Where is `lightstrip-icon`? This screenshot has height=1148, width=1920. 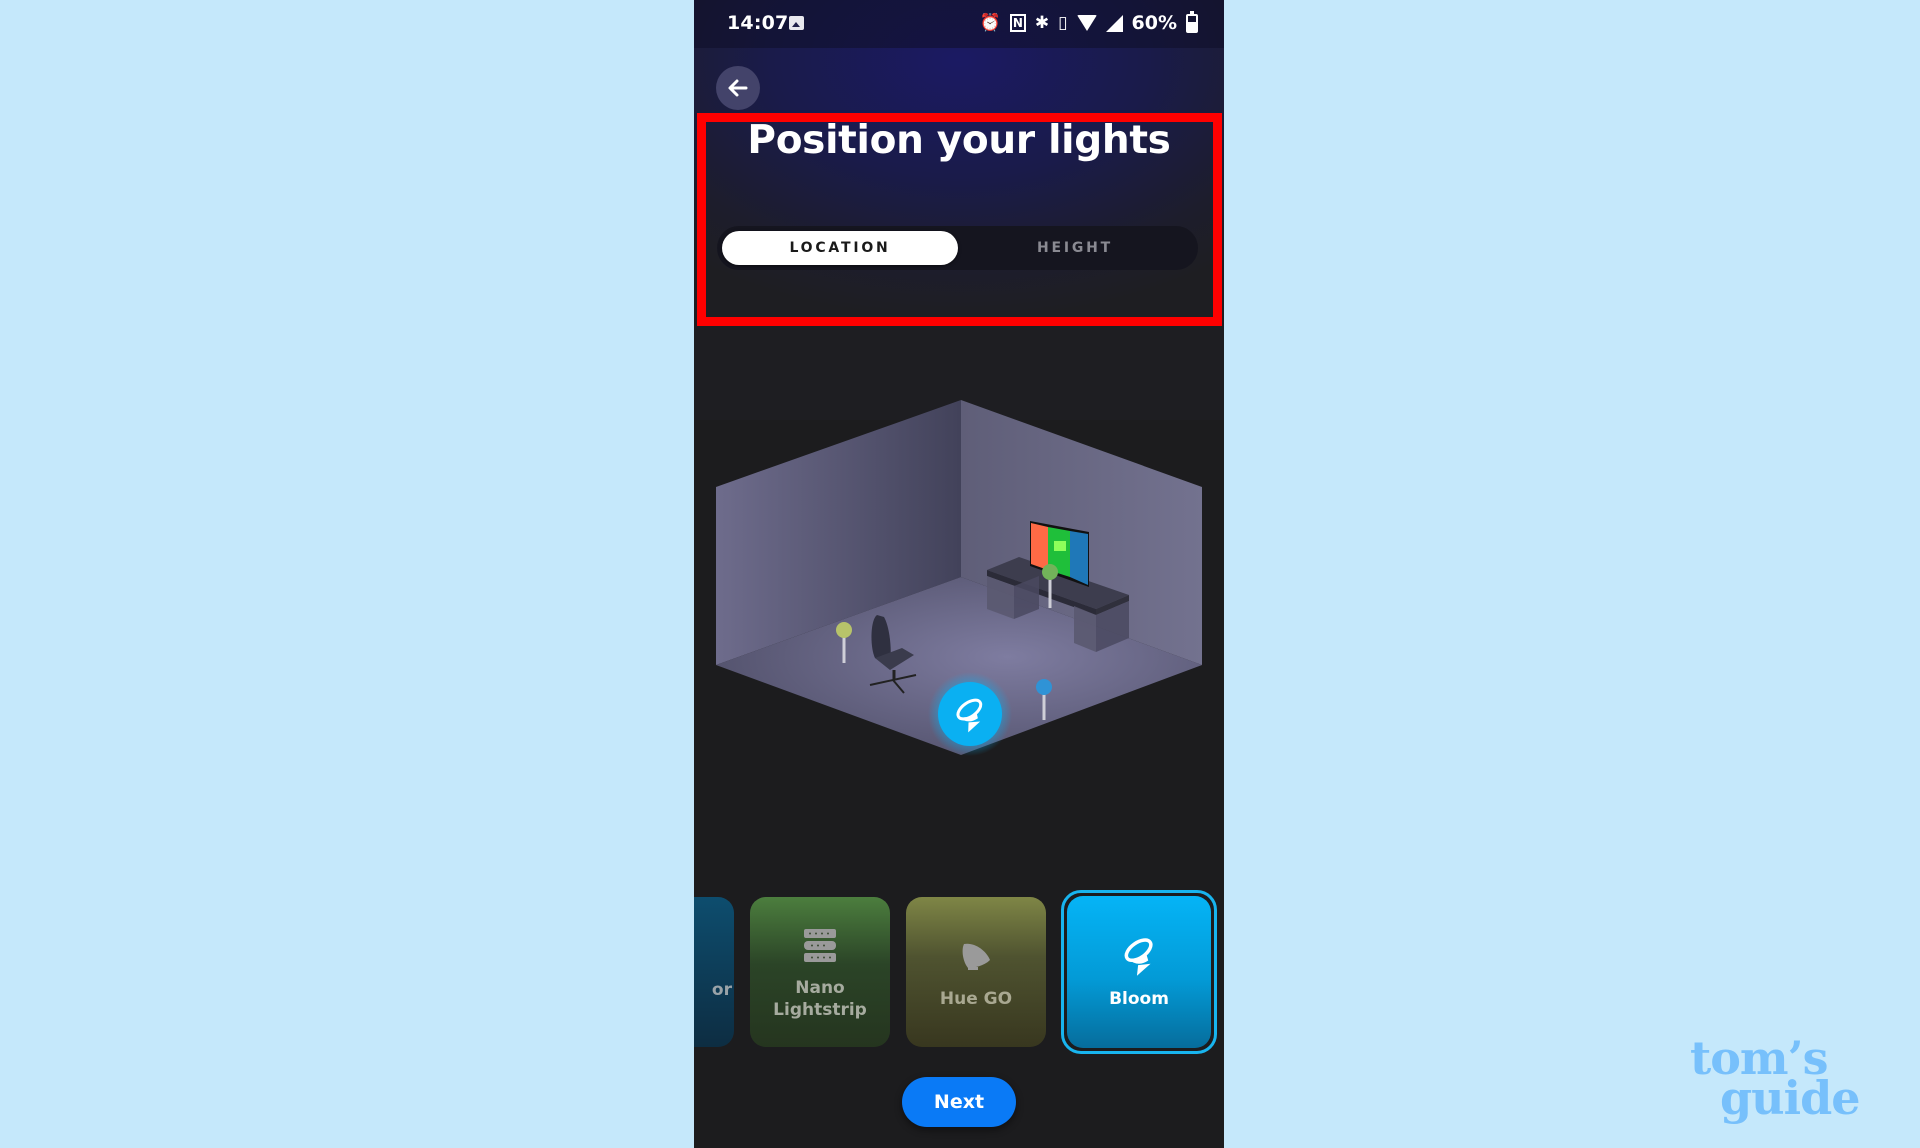 lightstrip-icon is located at coordinates (820, 945).